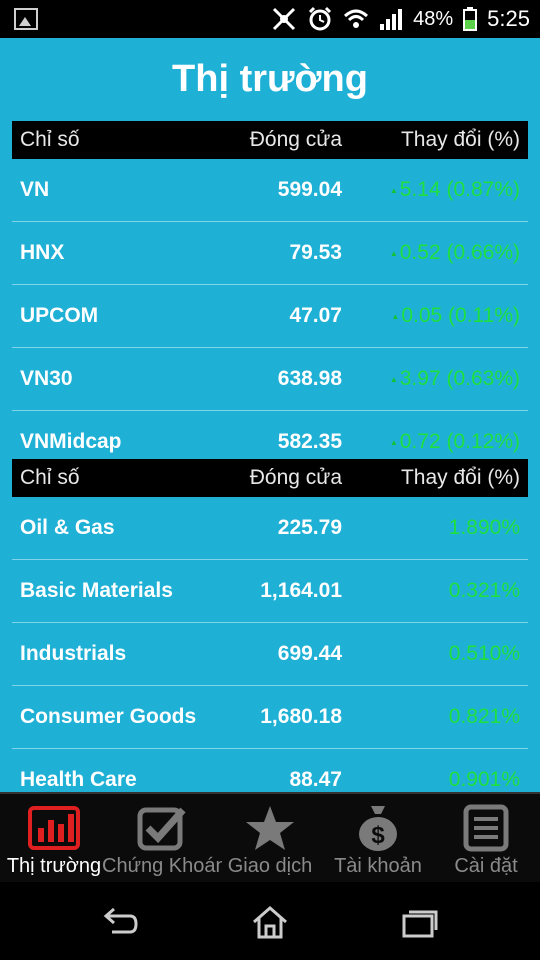  Describe the element at coordinates (73, 653) in the screenshot. I see `index-name: Industrials` at that location.